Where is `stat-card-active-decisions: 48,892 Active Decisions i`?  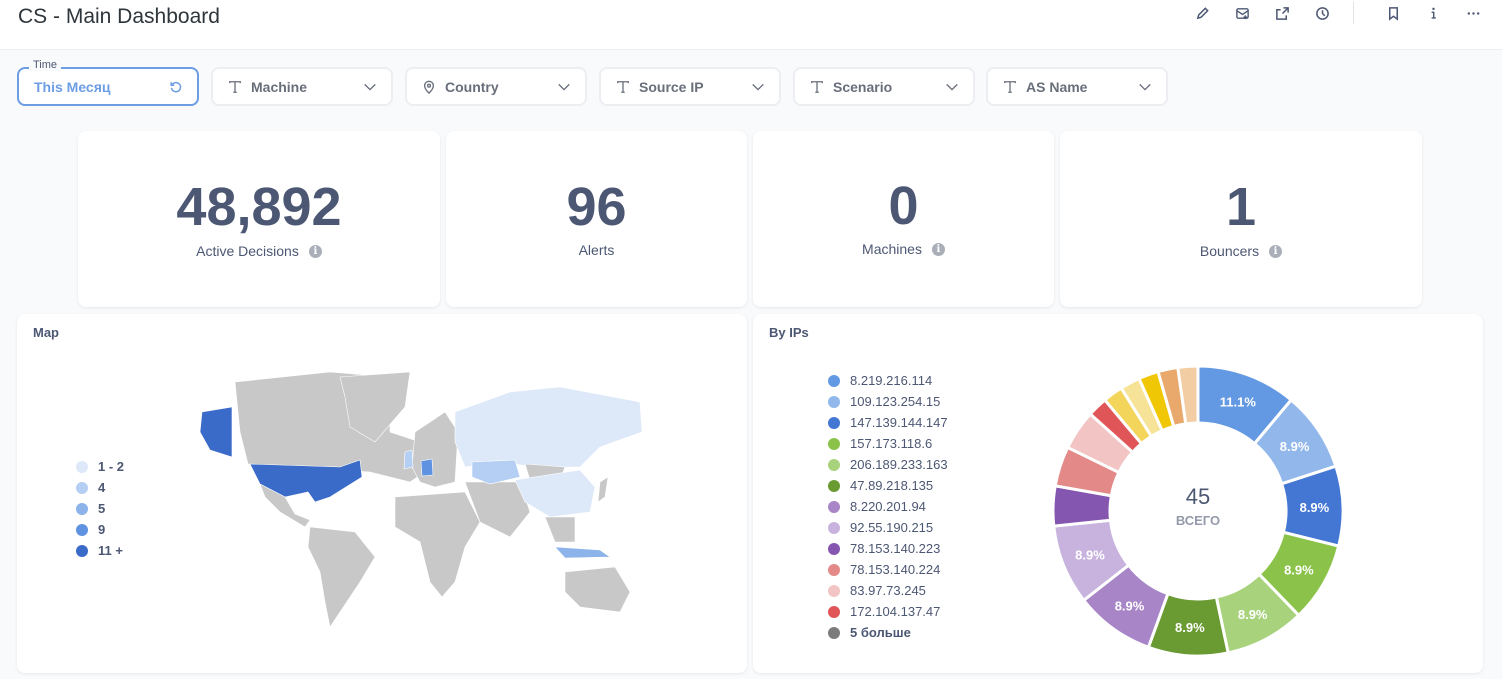
stat-card-active-decisions: 48,892 Active Decisions i is located at coordinates (259, 219).